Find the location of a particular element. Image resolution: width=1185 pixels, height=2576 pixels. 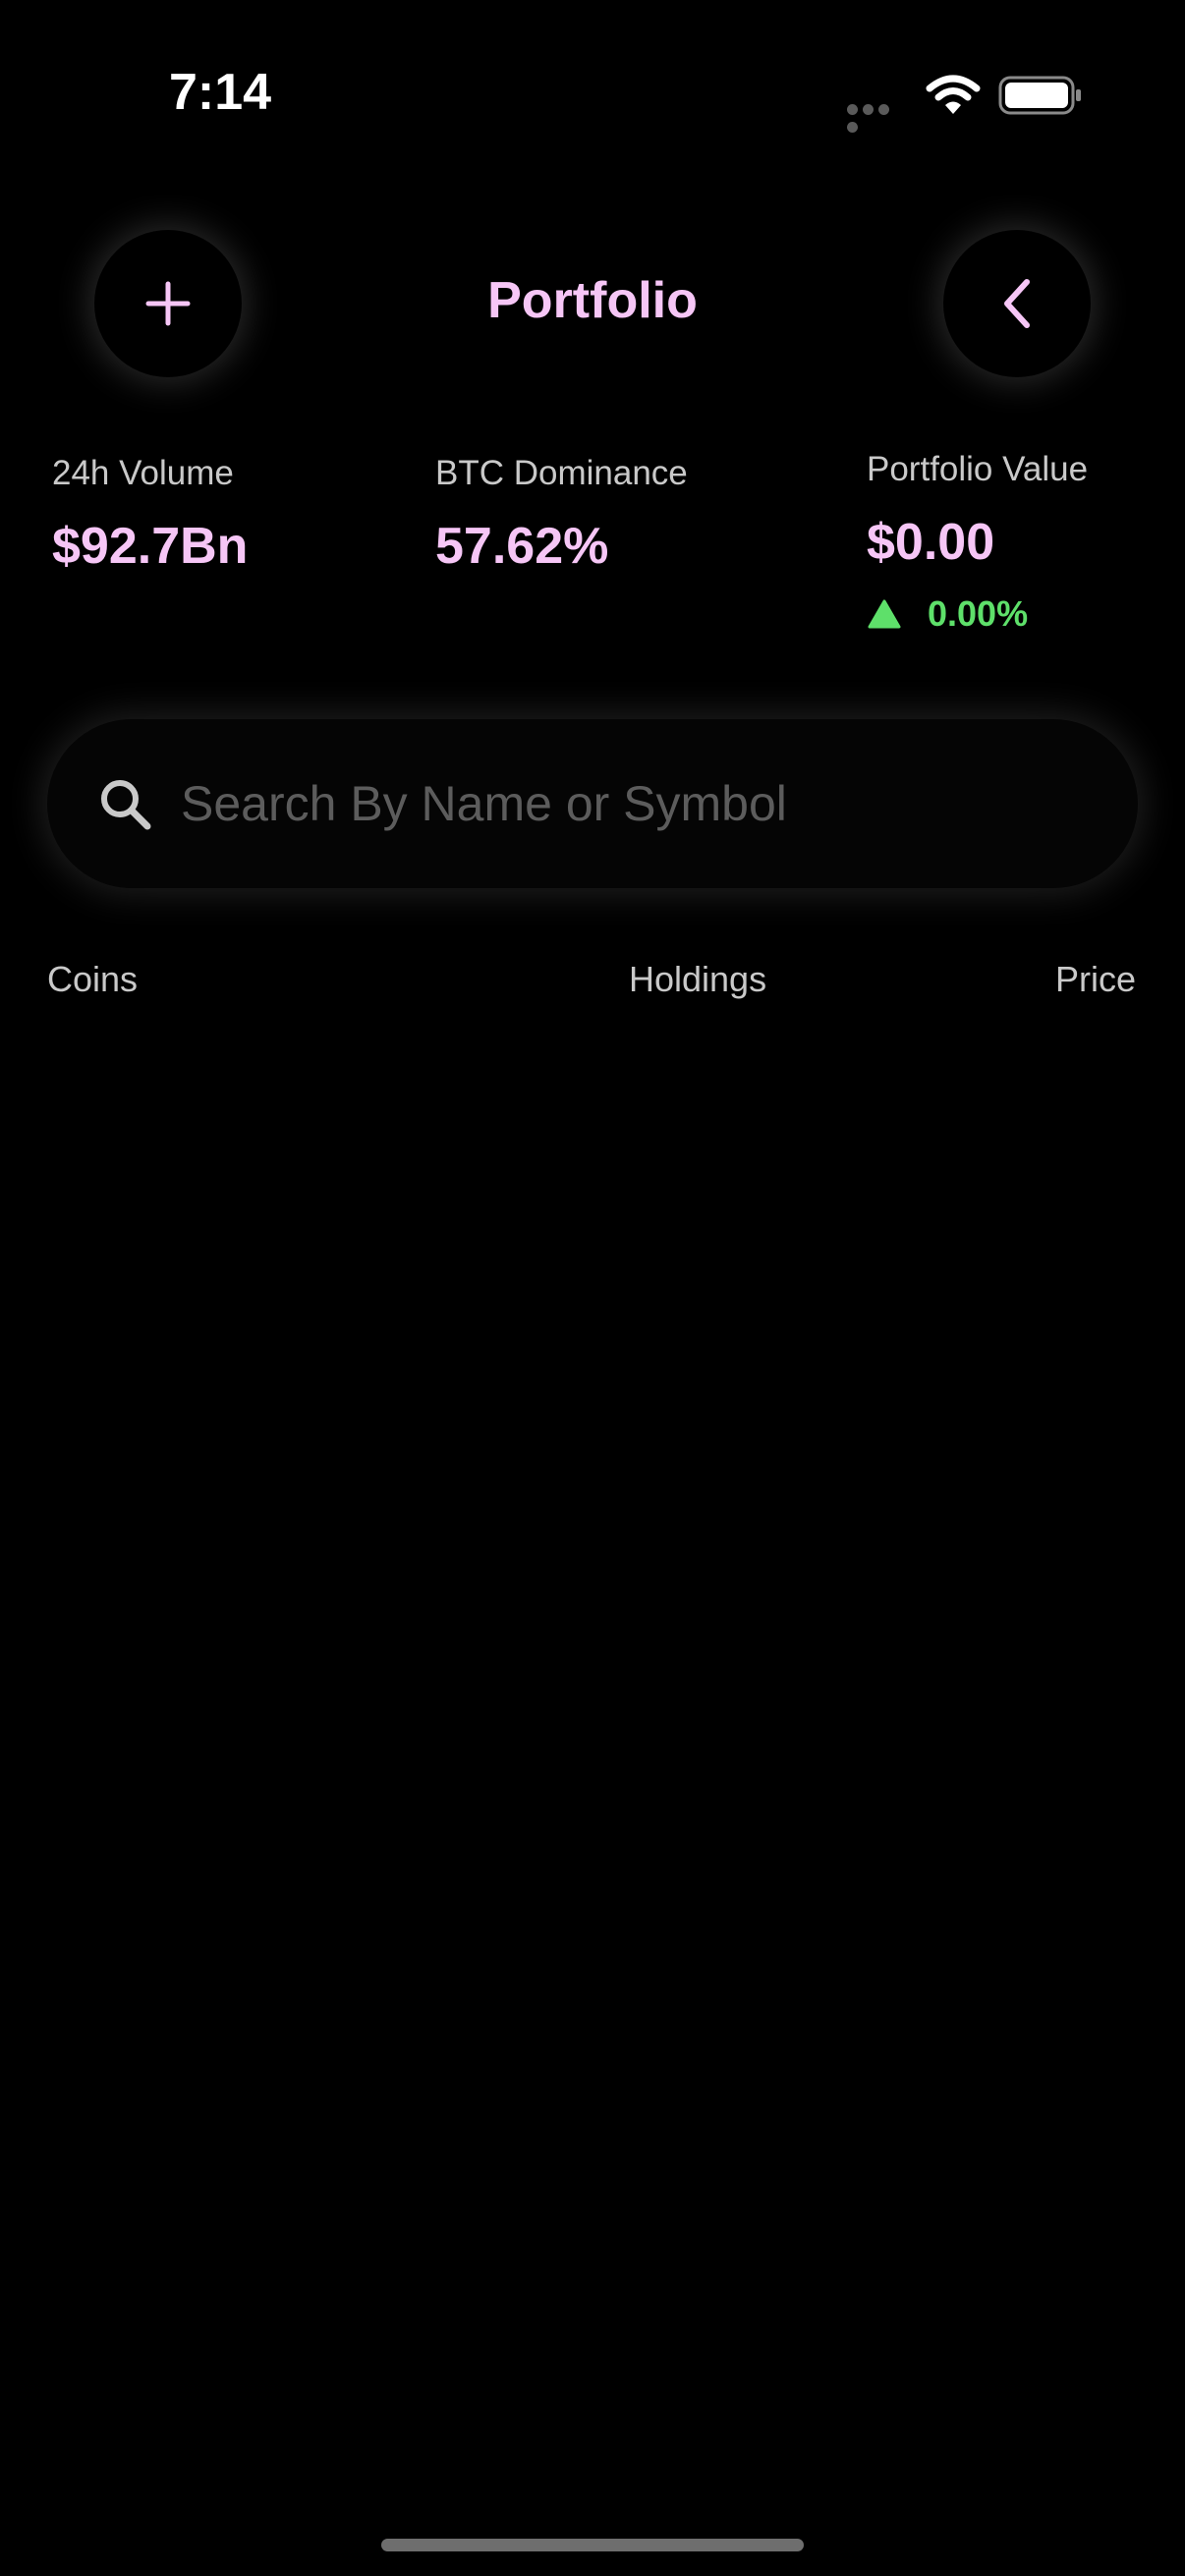

search-input is located at coordinates (623, 804).